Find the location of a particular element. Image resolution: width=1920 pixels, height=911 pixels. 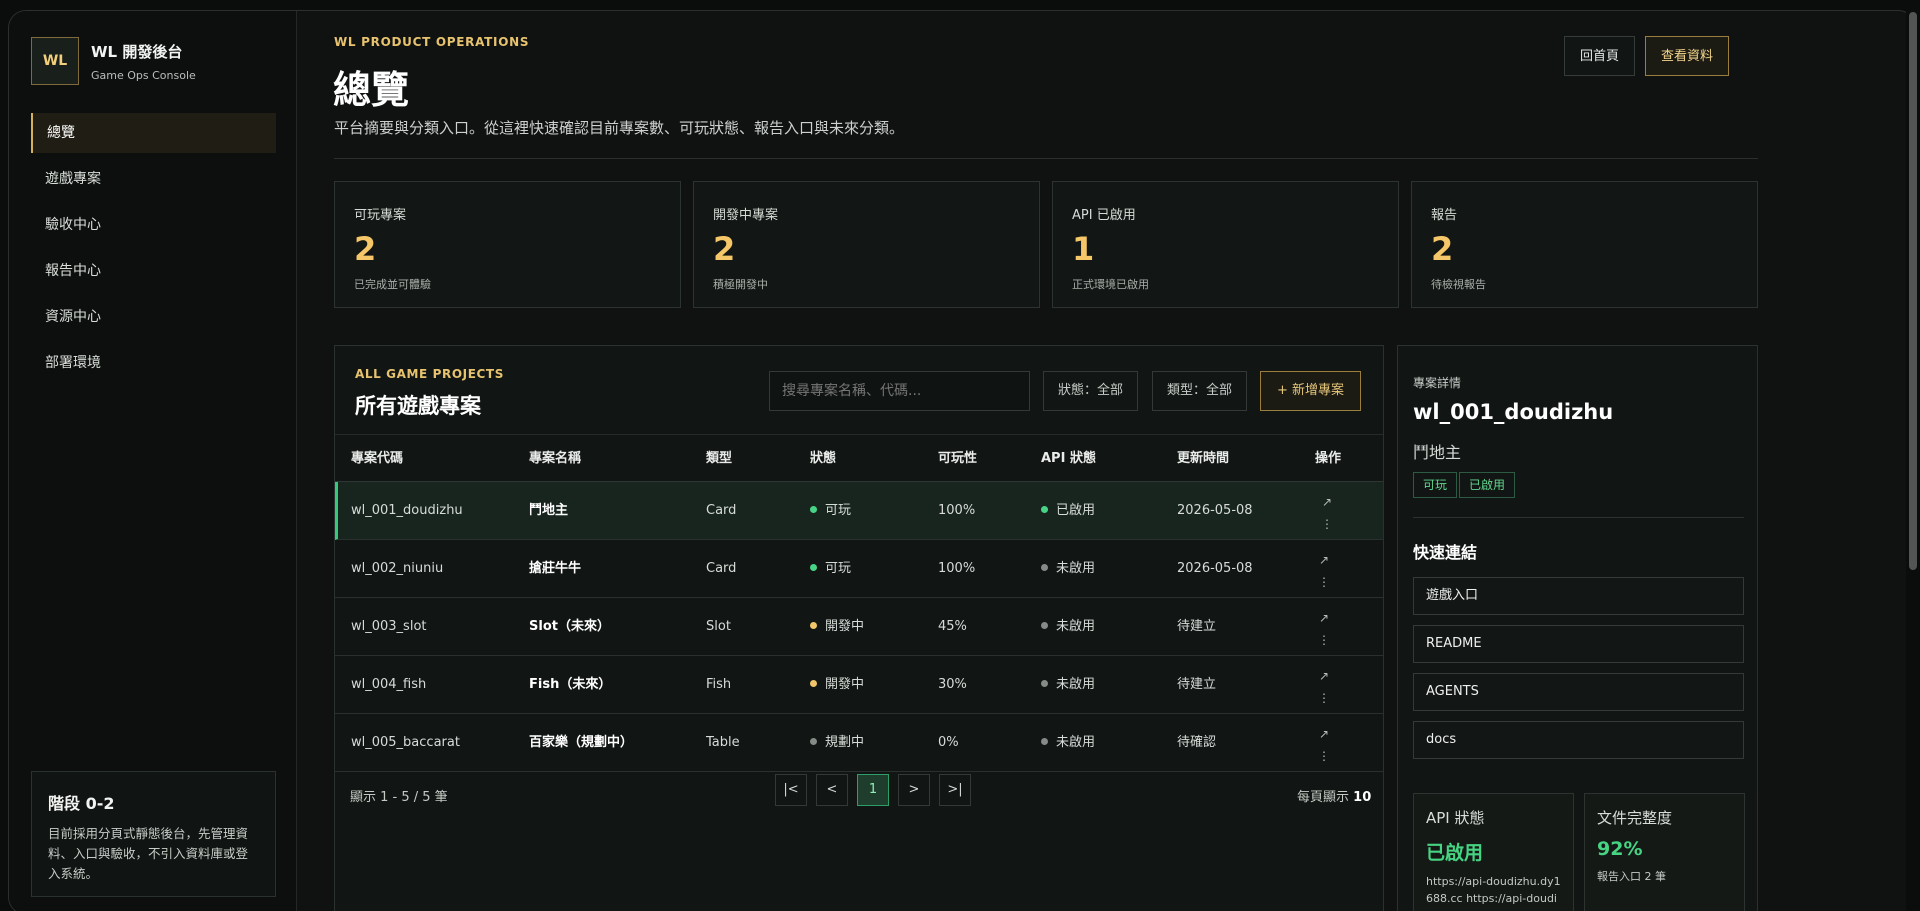

top-action-buttons: 回首頁 查看資料 is located at coordinates (1646, 56).